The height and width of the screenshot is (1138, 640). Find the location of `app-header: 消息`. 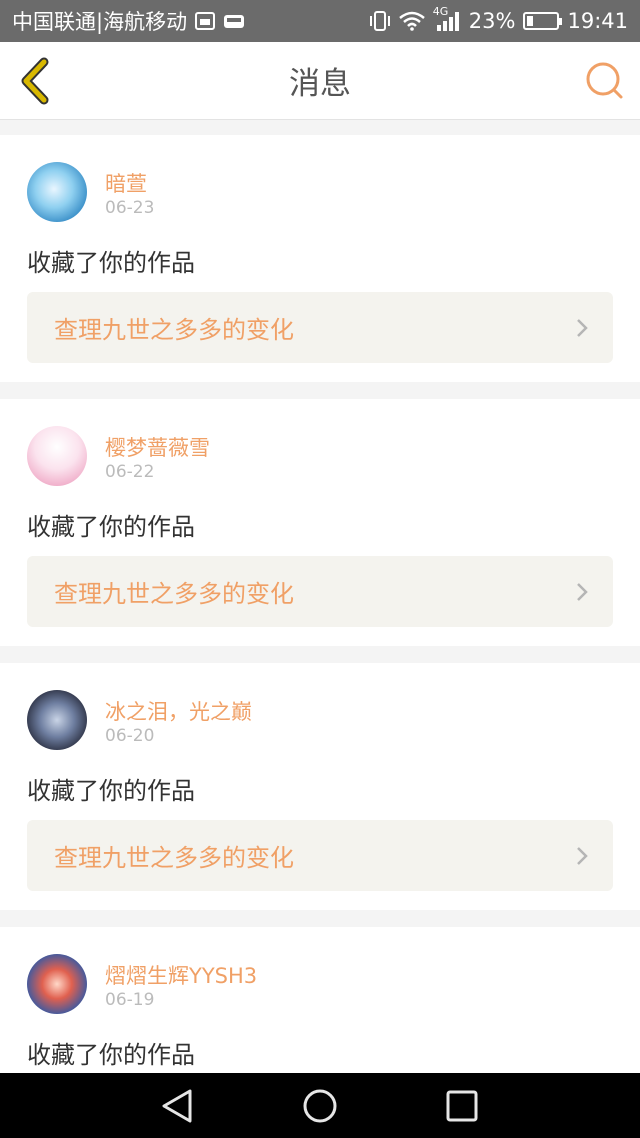

app-header: 消息 is located at coordinates (320, 81).